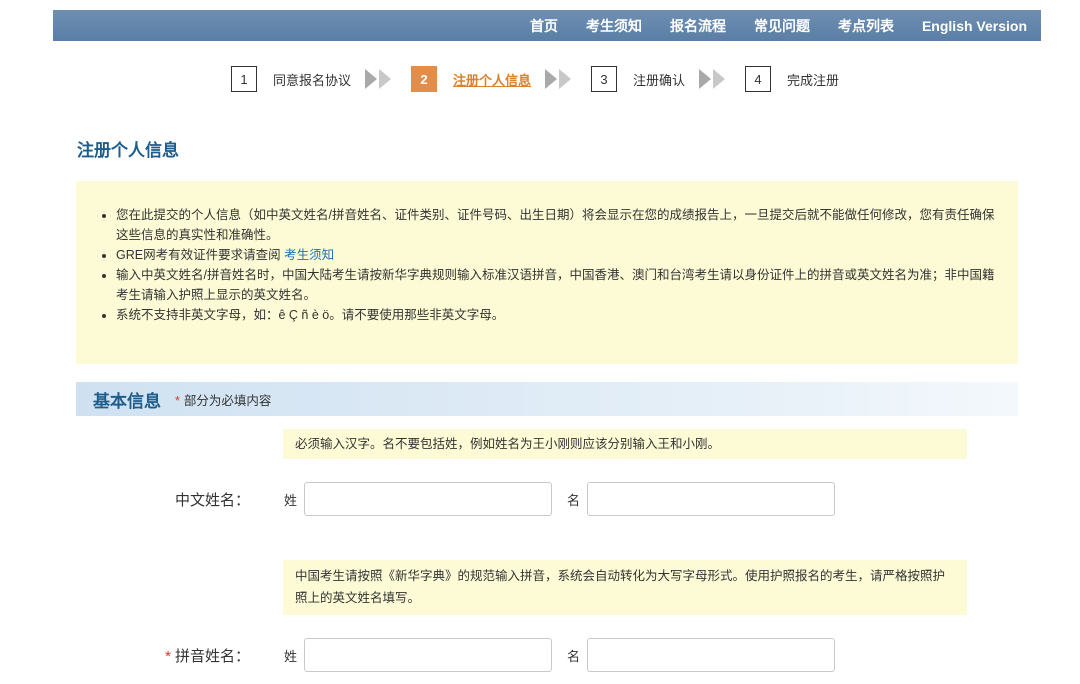 This screenshot has width=1080, height=684. Describe the element at coordinates (547, 399) in the screenshot. I see `section-header: 基本信息 * 部分为必填内容` at that location.